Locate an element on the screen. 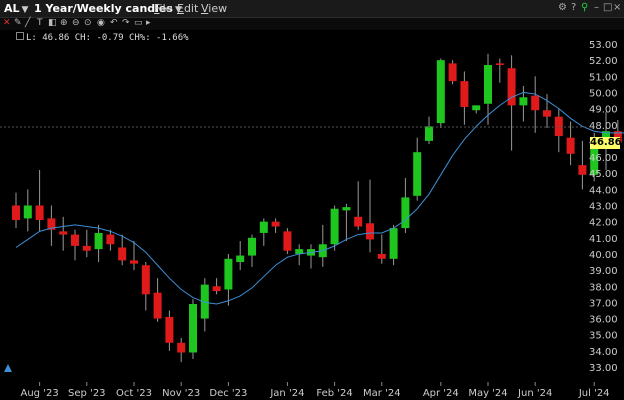 This screenshot has width=624, height=400. y-tick-label: 53.00 is located at coordinates (603, 45).